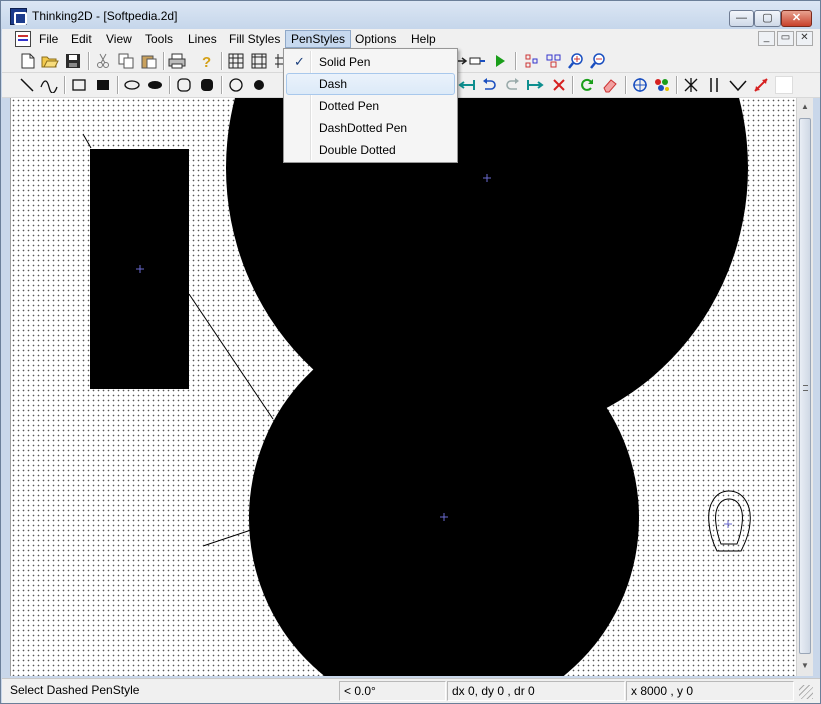 The image size is (821, 704). I want to click on cut-icon, so click(103, 61).